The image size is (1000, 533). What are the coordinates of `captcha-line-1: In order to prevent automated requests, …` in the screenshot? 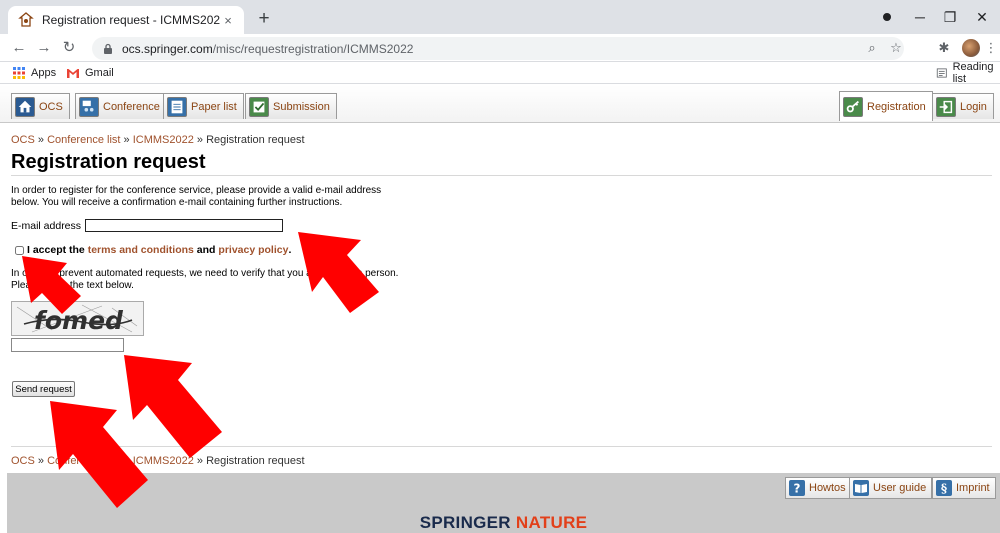 It's located at (205, 273).